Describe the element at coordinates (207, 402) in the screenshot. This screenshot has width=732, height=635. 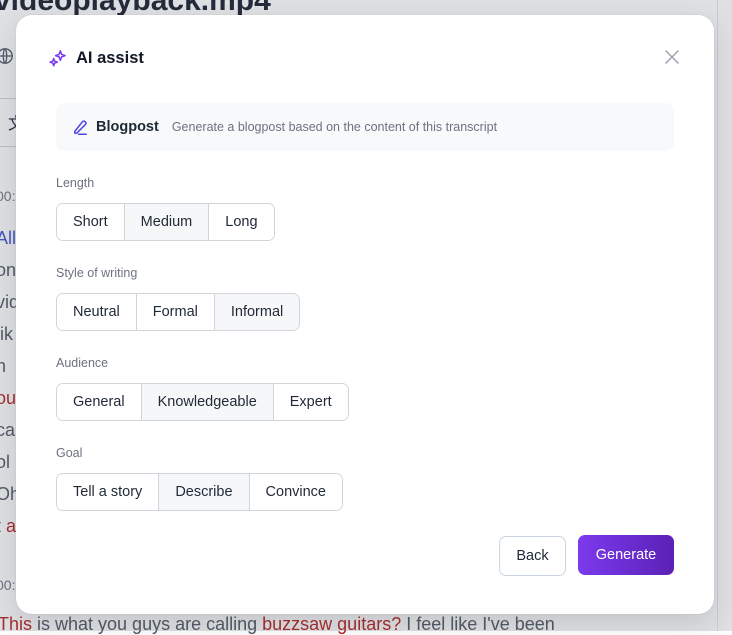
I see `audience-option-knowledgeable: Knowledgeable` at that location.